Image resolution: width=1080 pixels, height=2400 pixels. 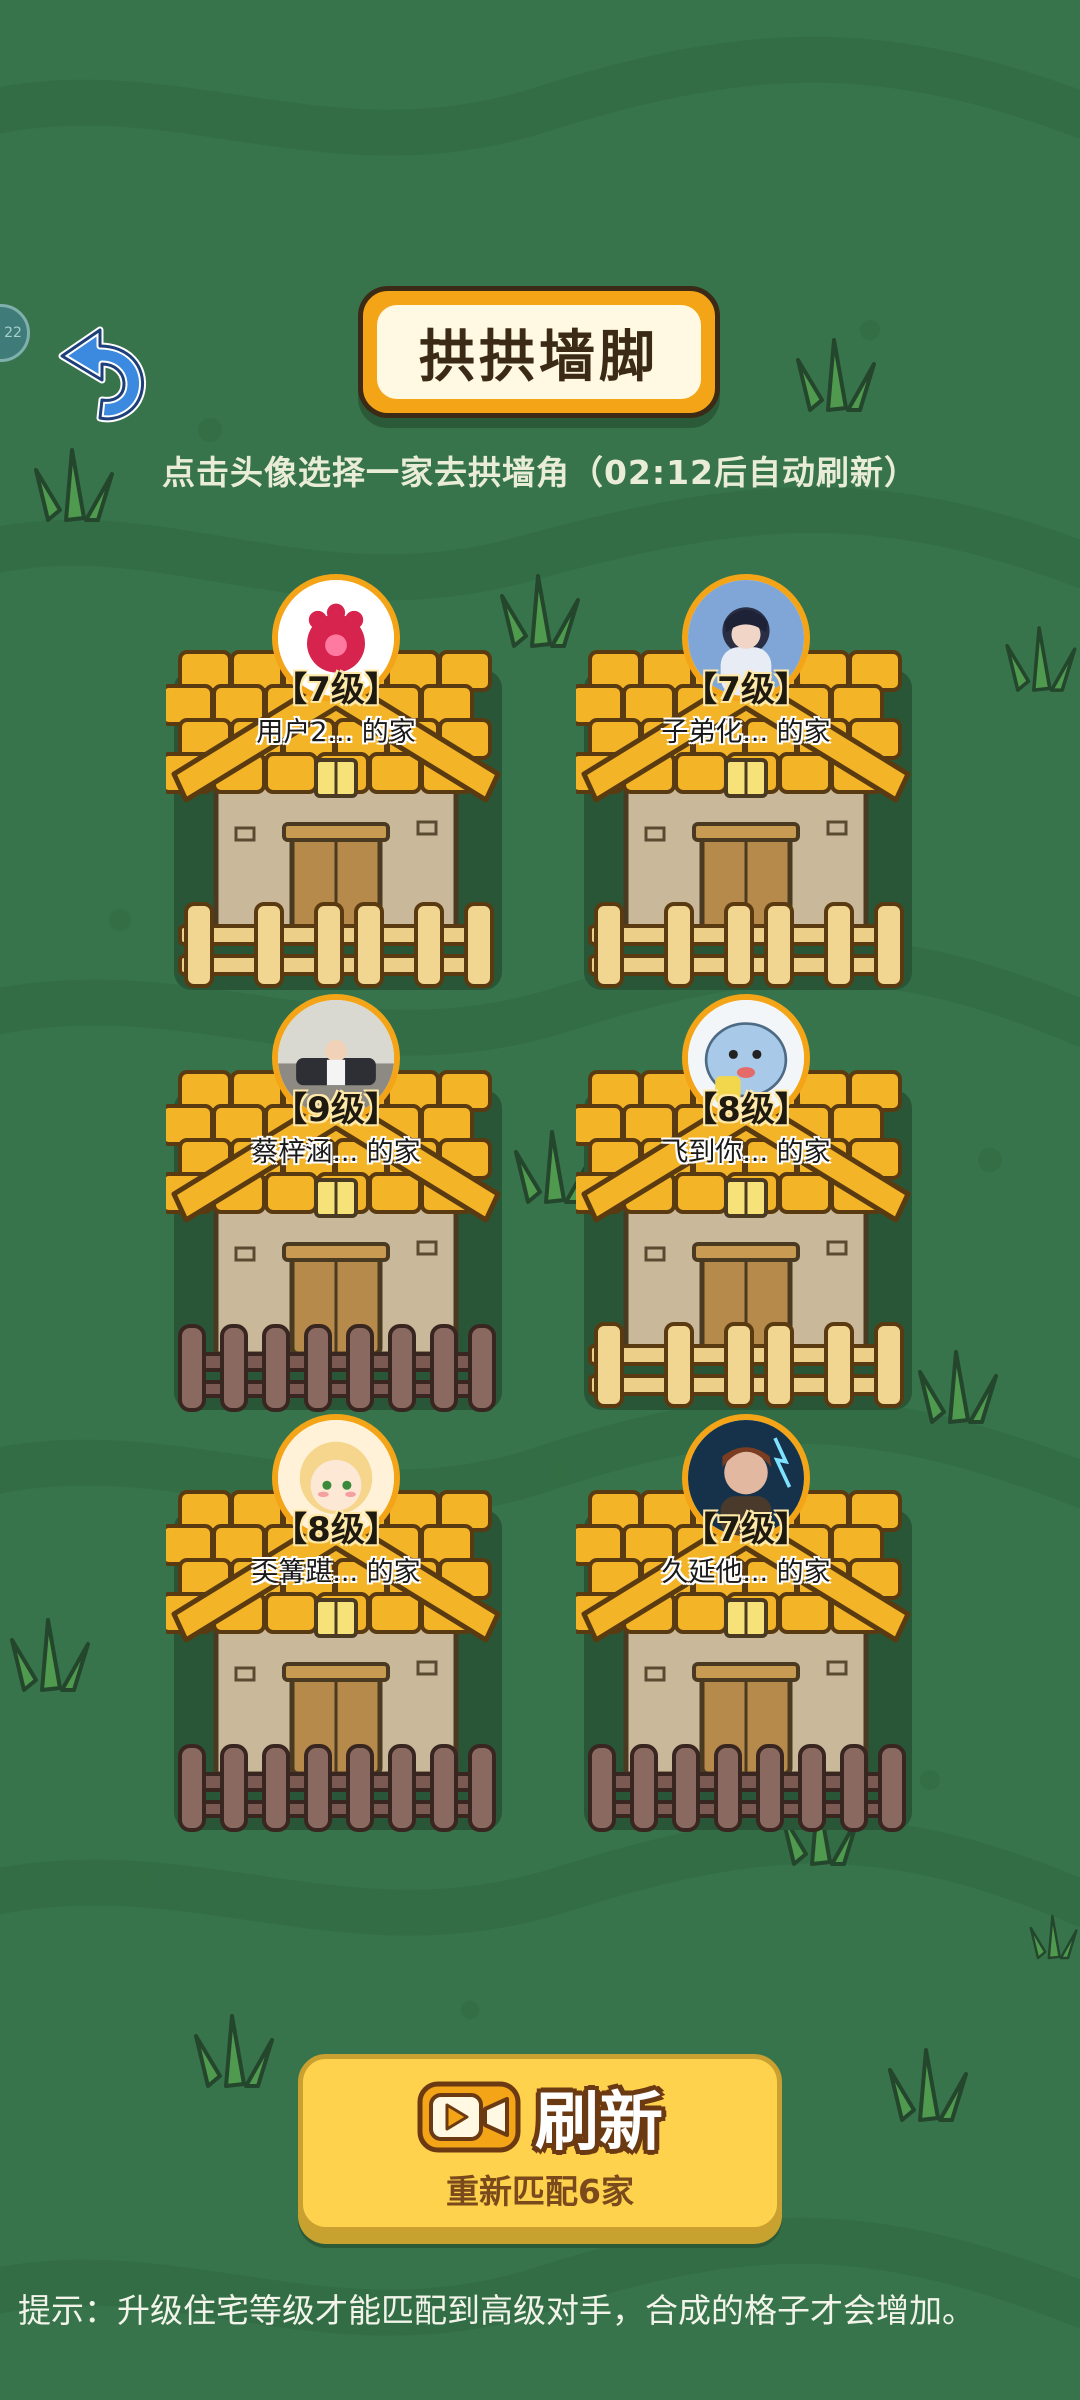 What do you see at coordinates (336, 732) in the screenshot?
I see `house-owner-name: 用户2... 的家` at bounding box center [336, 732].